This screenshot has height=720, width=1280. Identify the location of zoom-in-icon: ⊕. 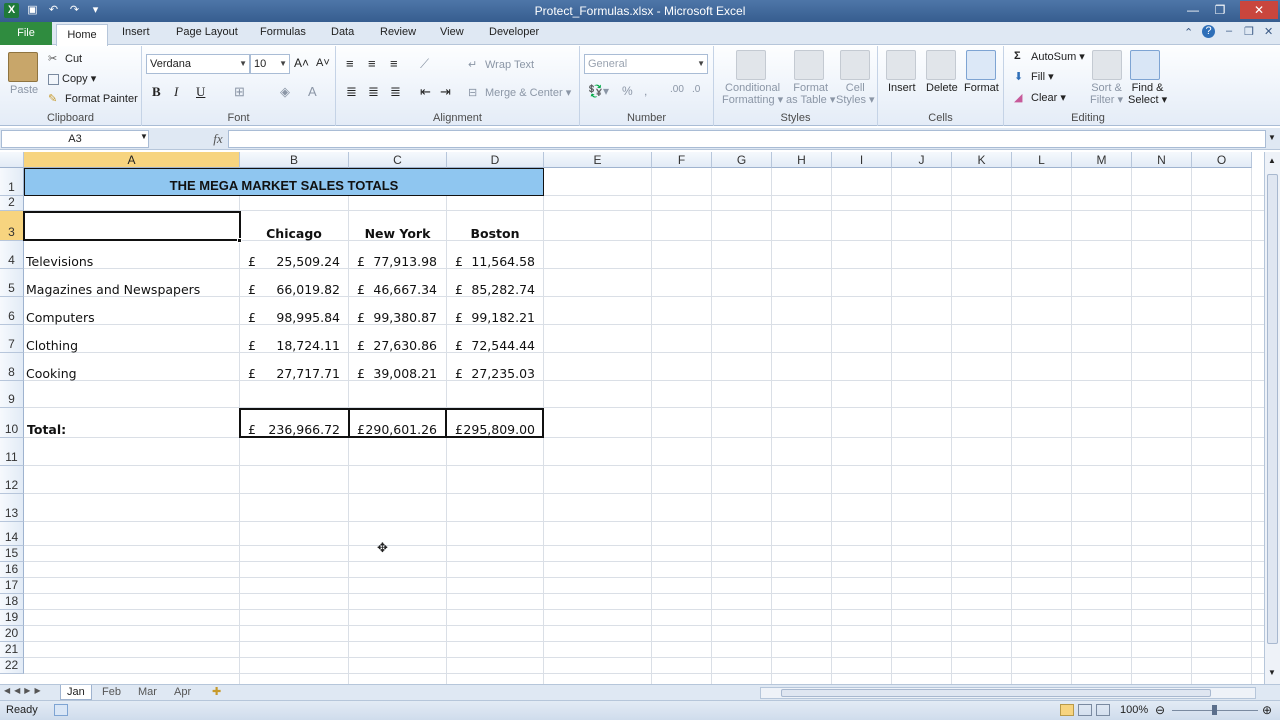
(1267, 710).